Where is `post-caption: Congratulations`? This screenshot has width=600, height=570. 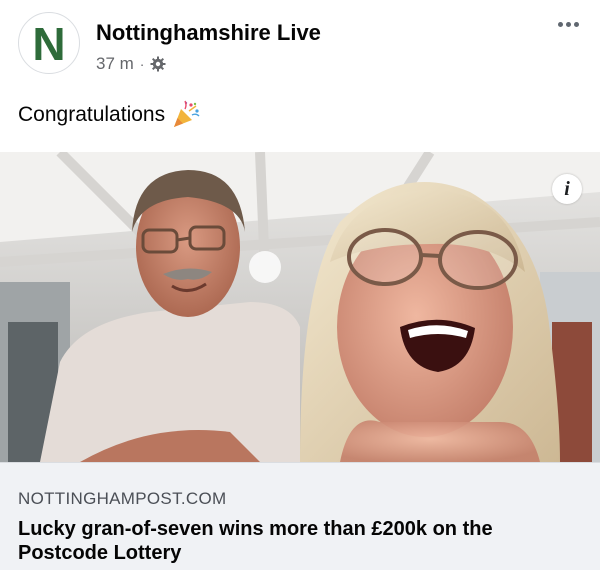 post-caption: Congratulations is located at coordinates (109, 115).